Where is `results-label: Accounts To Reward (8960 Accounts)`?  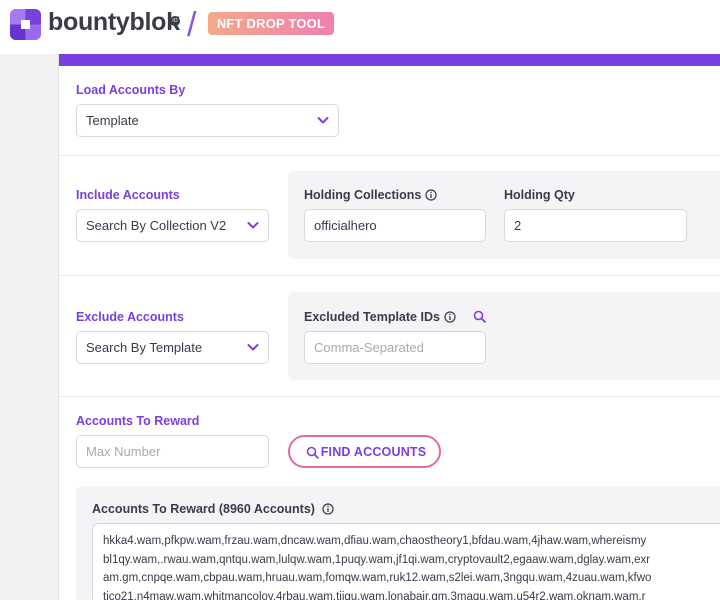 results-label: Accounts To Reward (8960 Accounts) is located at coordinates (203, 509).